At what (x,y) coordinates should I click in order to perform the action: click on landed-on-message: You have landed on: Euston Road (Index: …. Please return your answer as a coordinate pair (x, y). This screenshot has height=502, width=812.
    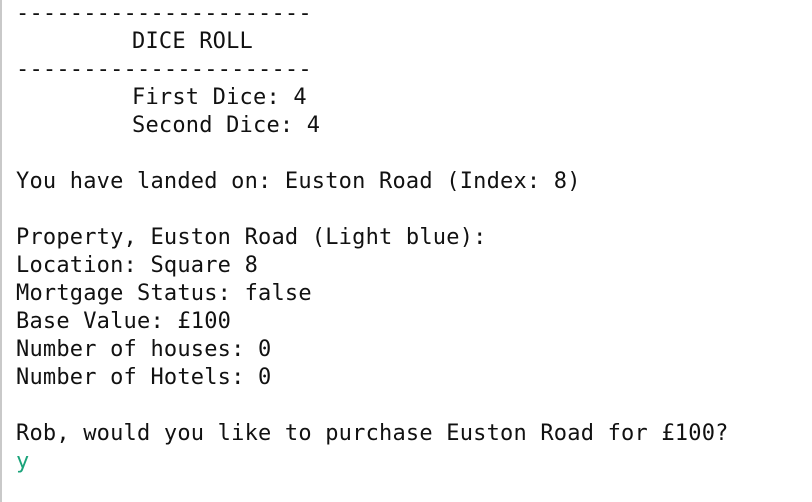
    Looking at the image, I should click on (298, 181).